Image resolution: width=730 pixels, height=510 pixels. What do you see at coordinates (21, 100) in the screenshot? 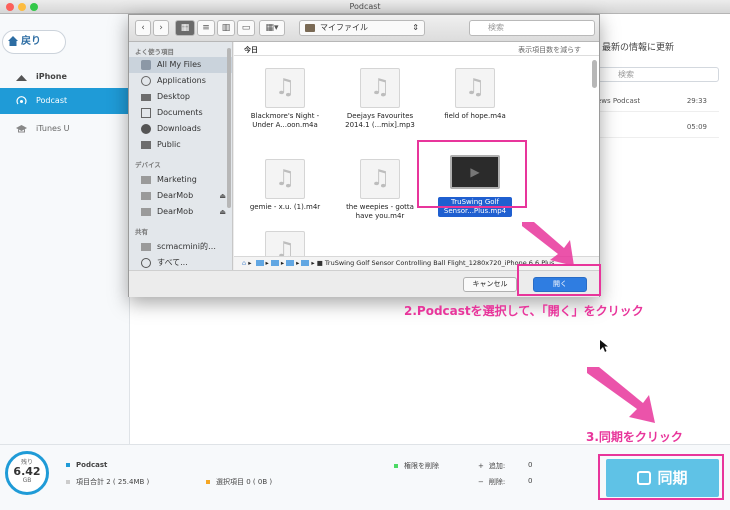
I see `podcast-icon` at bounding box center [21, 100].